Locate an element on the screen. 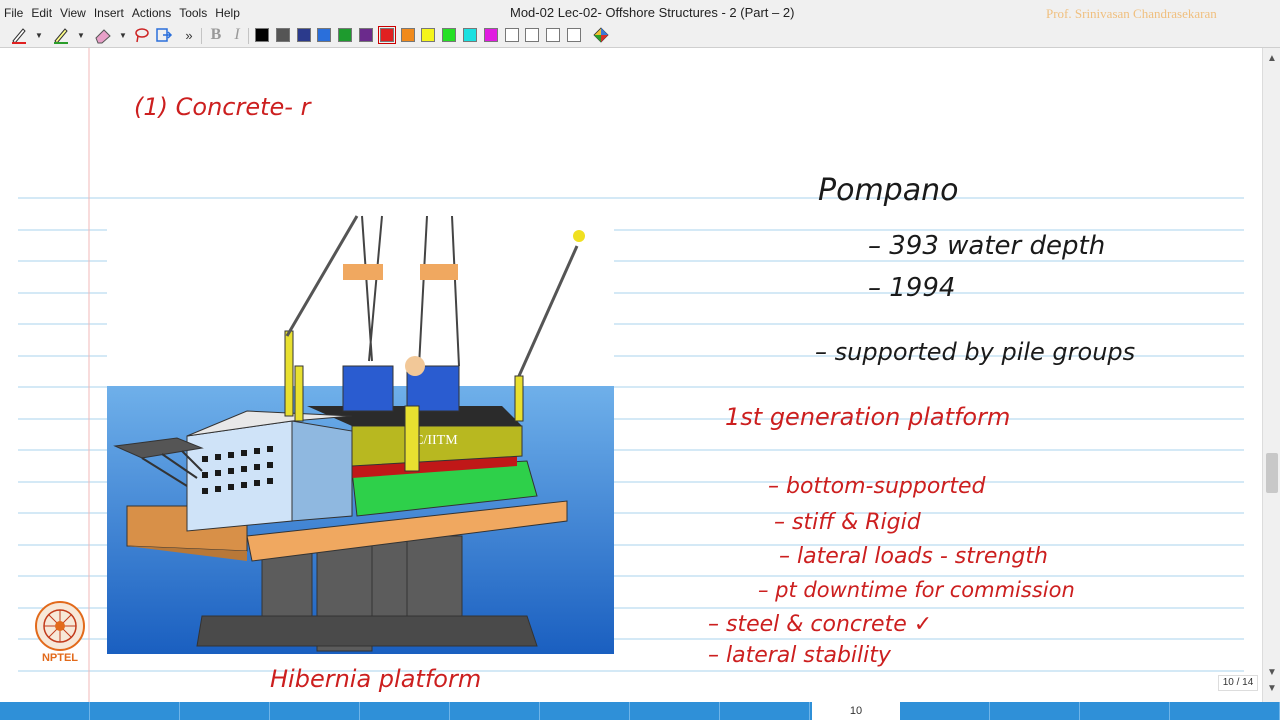  bold-button: B is located at coordinates (216, 35).